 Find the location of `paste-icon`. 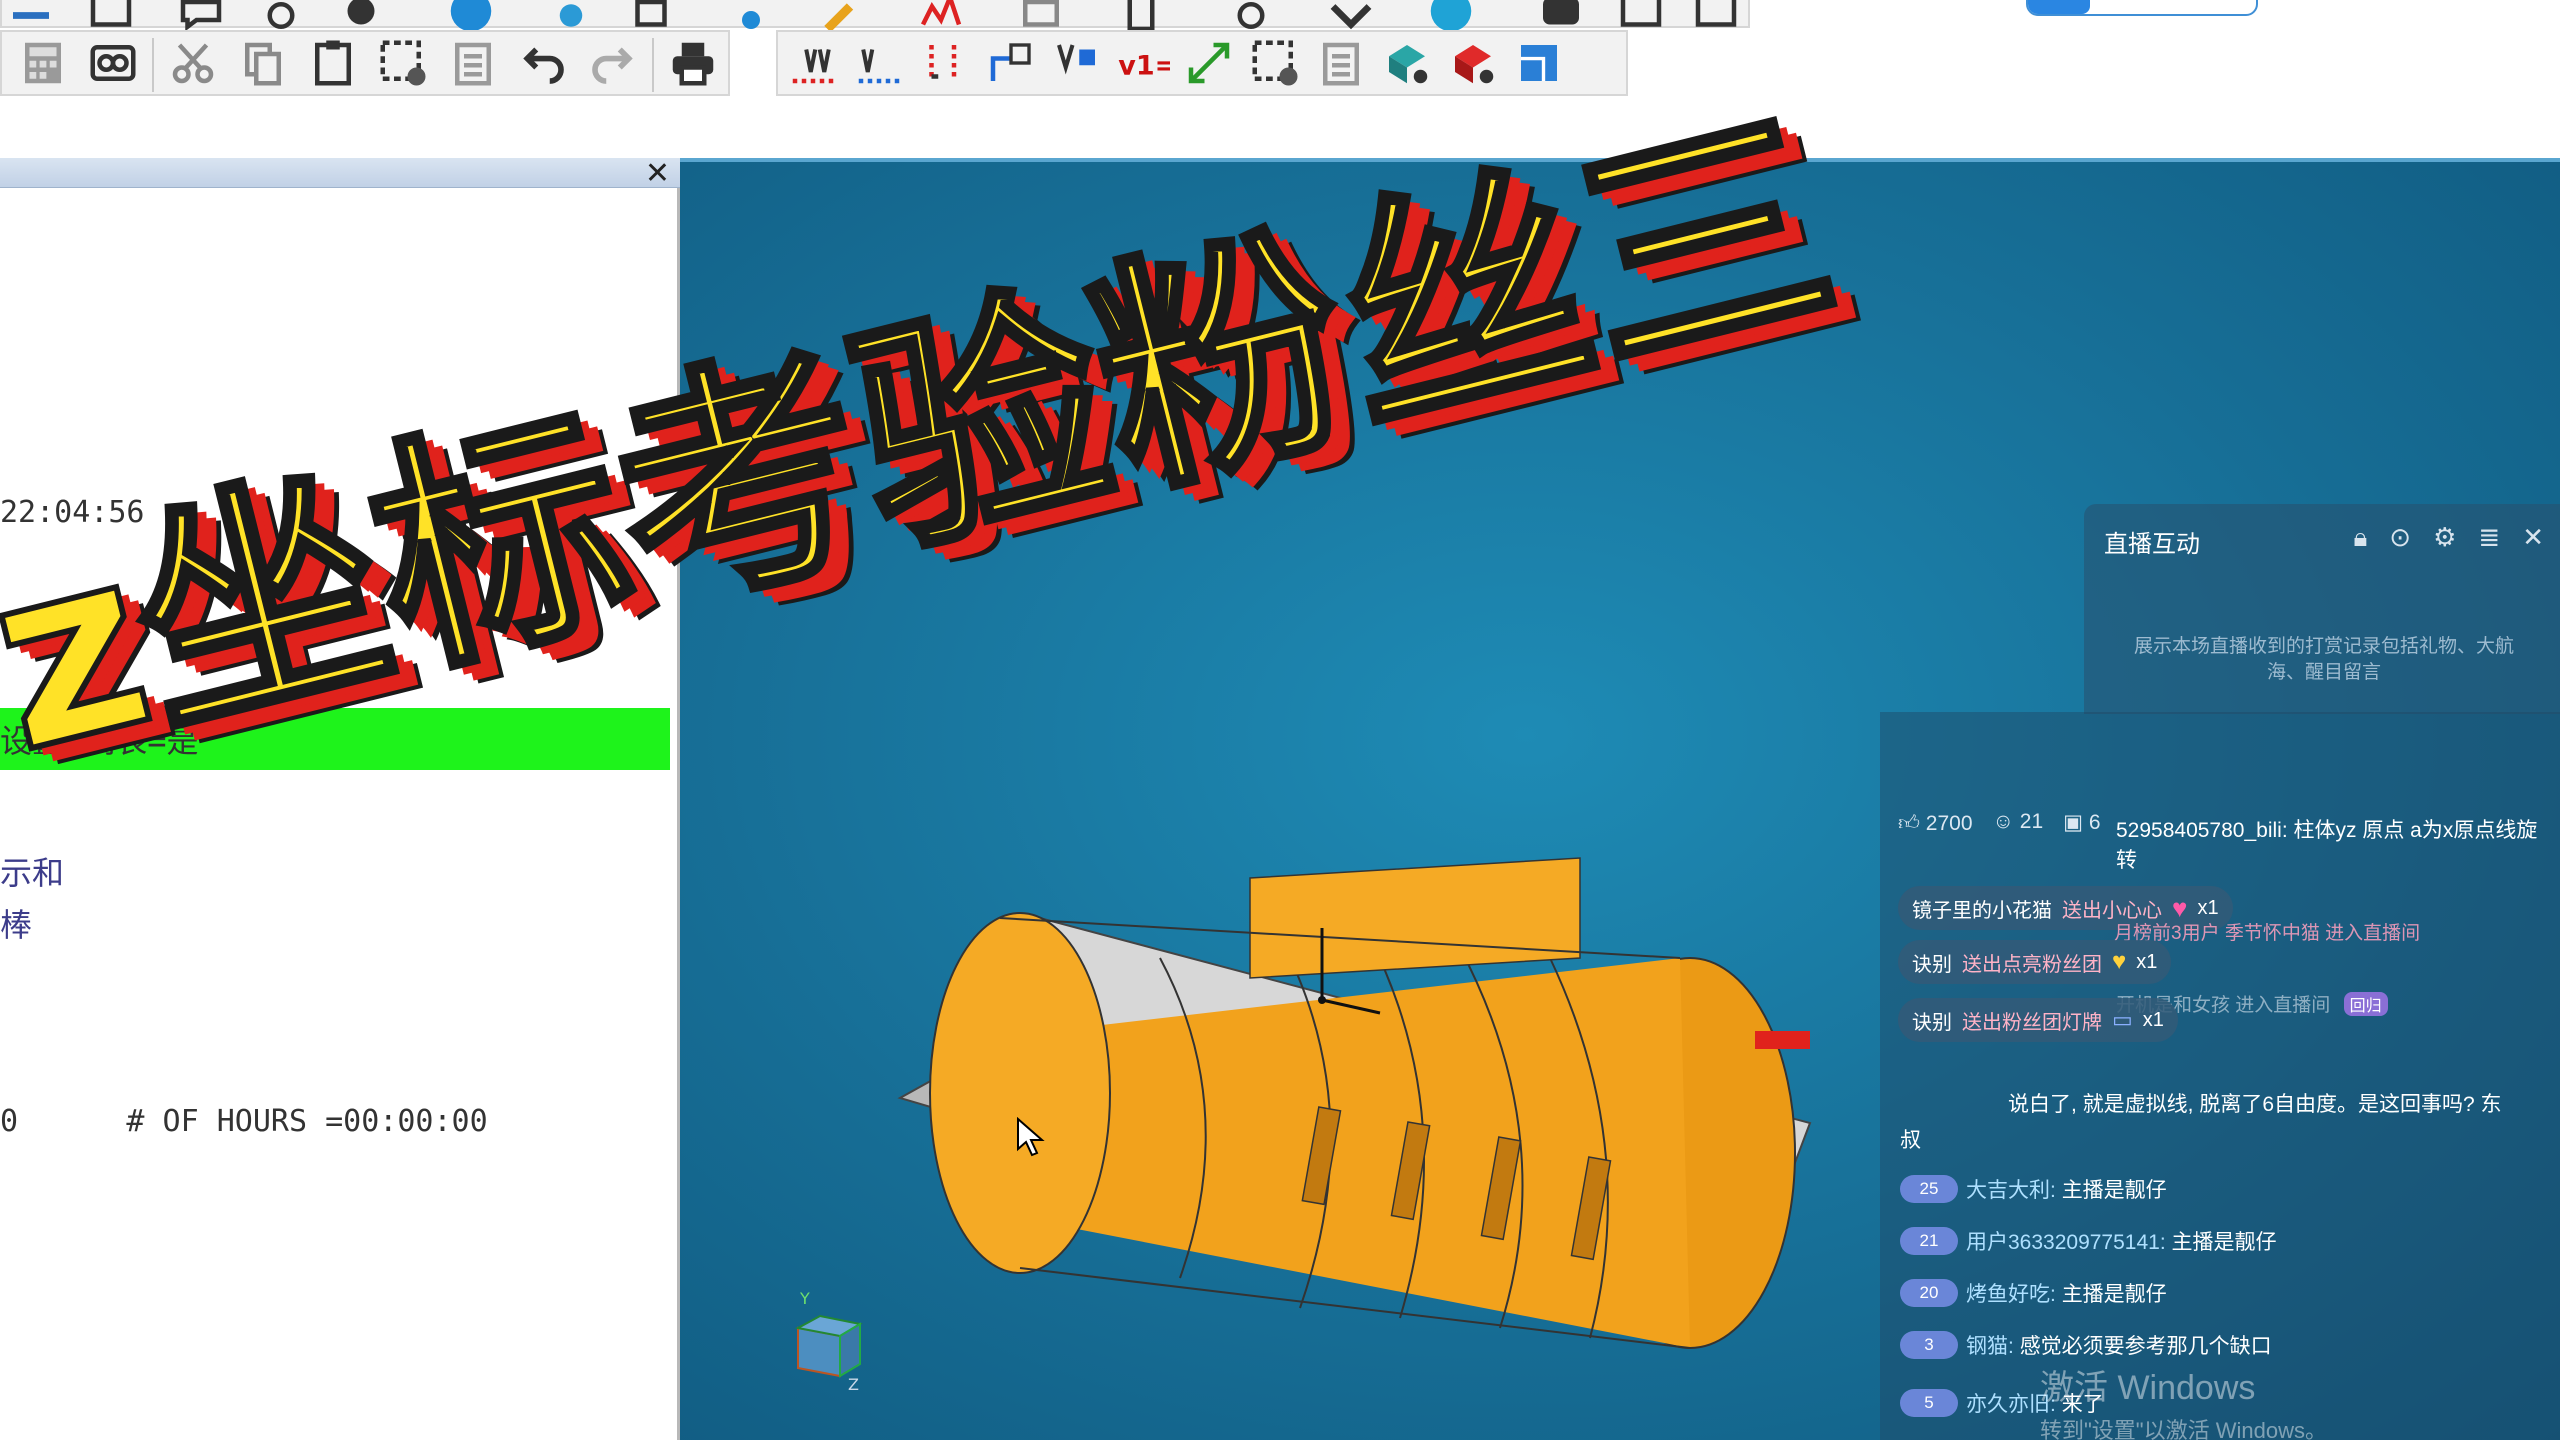

paste-icon is located at coordinates (333, 63).